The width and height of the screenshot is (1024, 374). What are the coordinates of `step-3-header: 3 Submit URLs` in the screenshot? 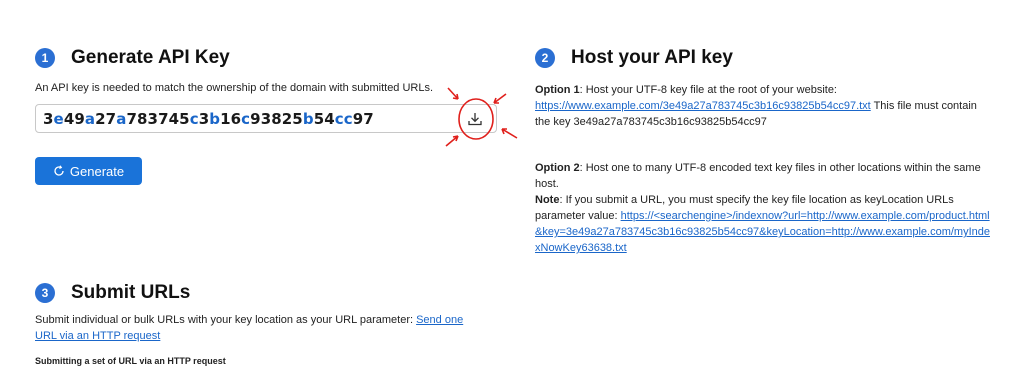 It's located at (112, 293).